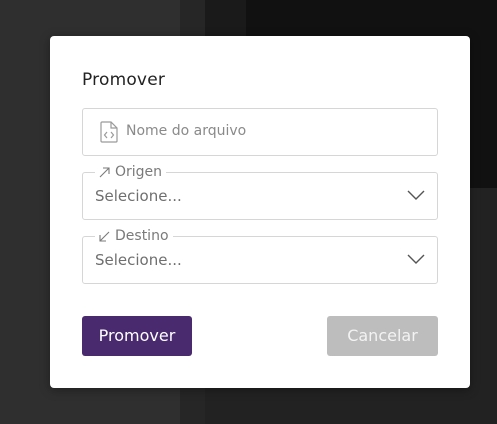  I want to click on origem-legend: Origen, so click(131, 172).